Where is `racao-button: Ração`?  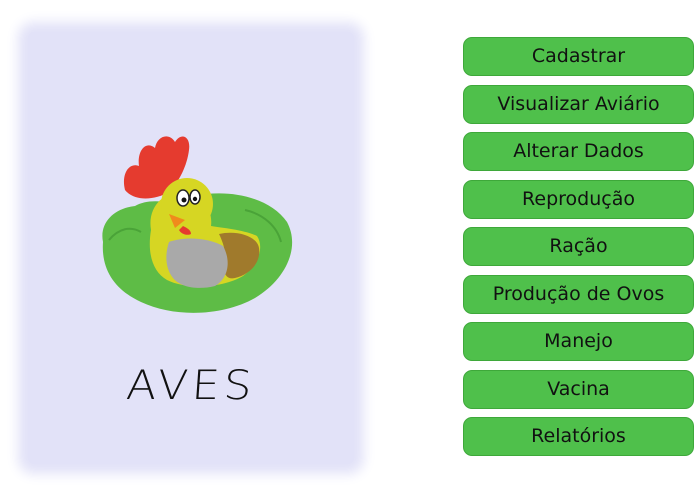 racao-button: Ração is located at coordinates (578, 246).